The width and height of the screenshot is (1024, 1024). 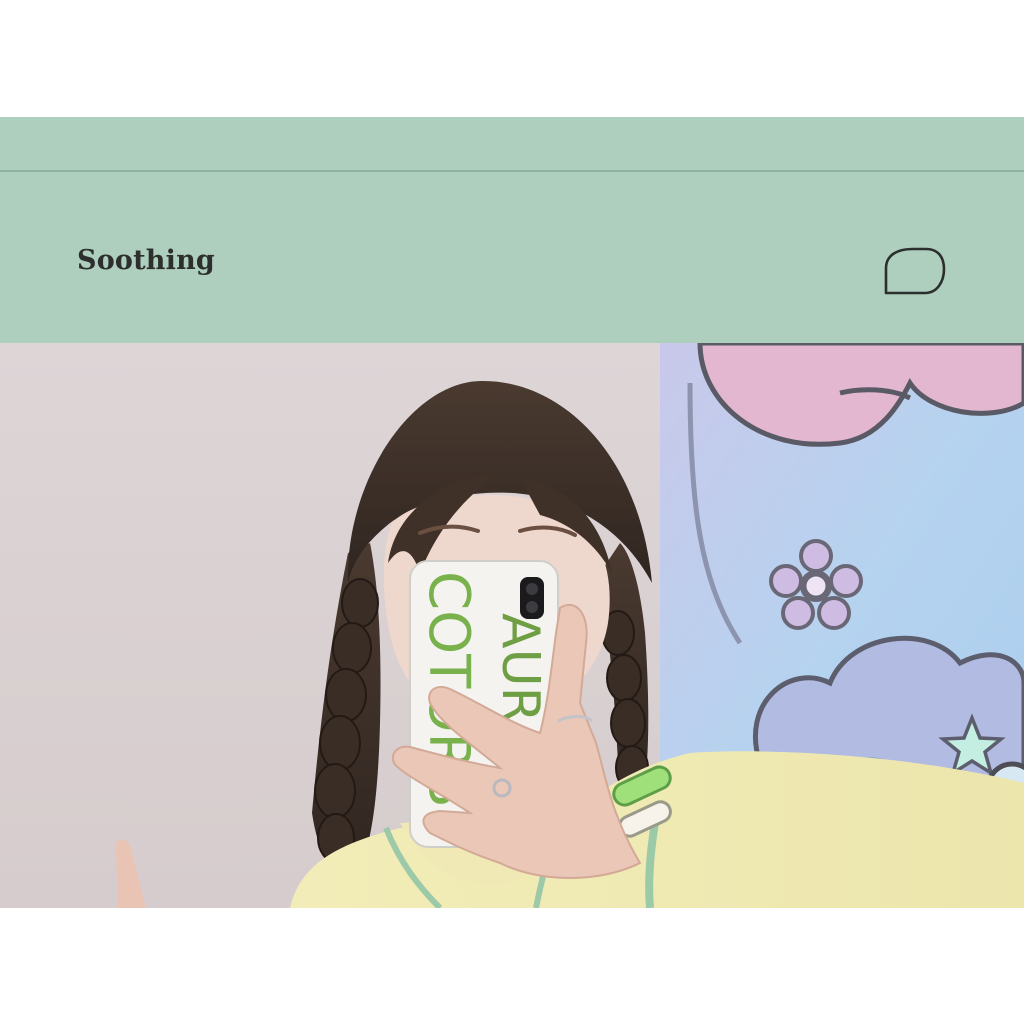 I want to click on speech-bubble-icon, so click(x=915, y=271).